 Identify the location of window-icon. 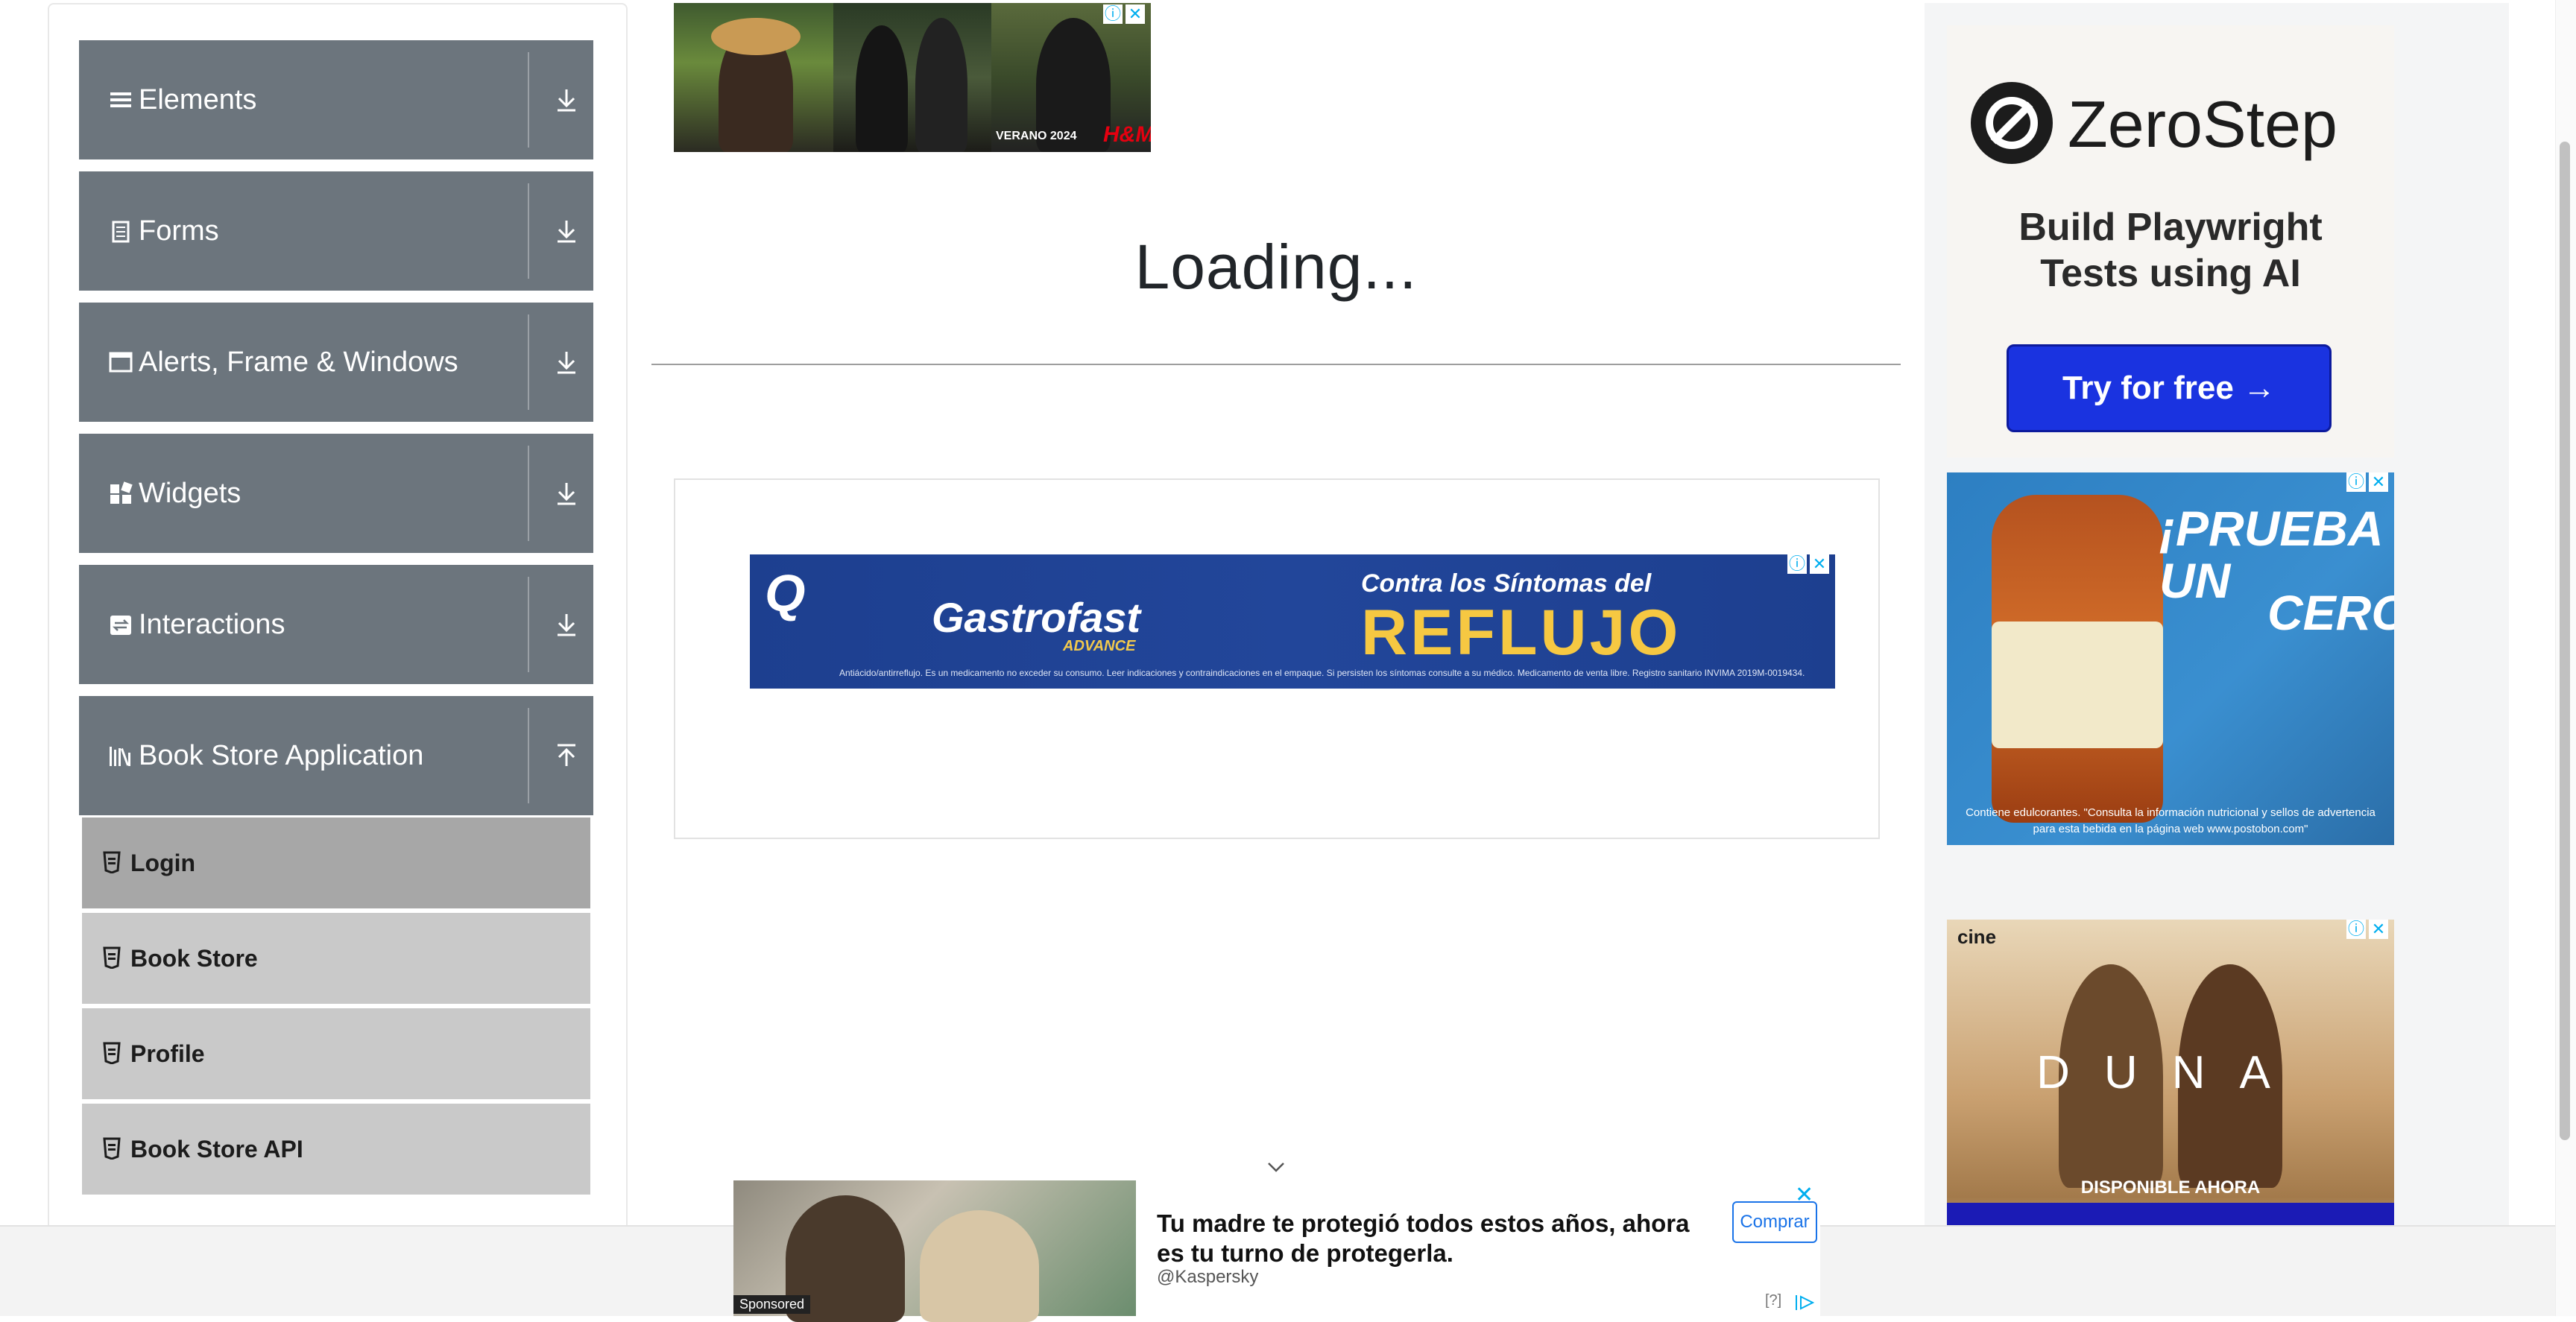
(121, 362).